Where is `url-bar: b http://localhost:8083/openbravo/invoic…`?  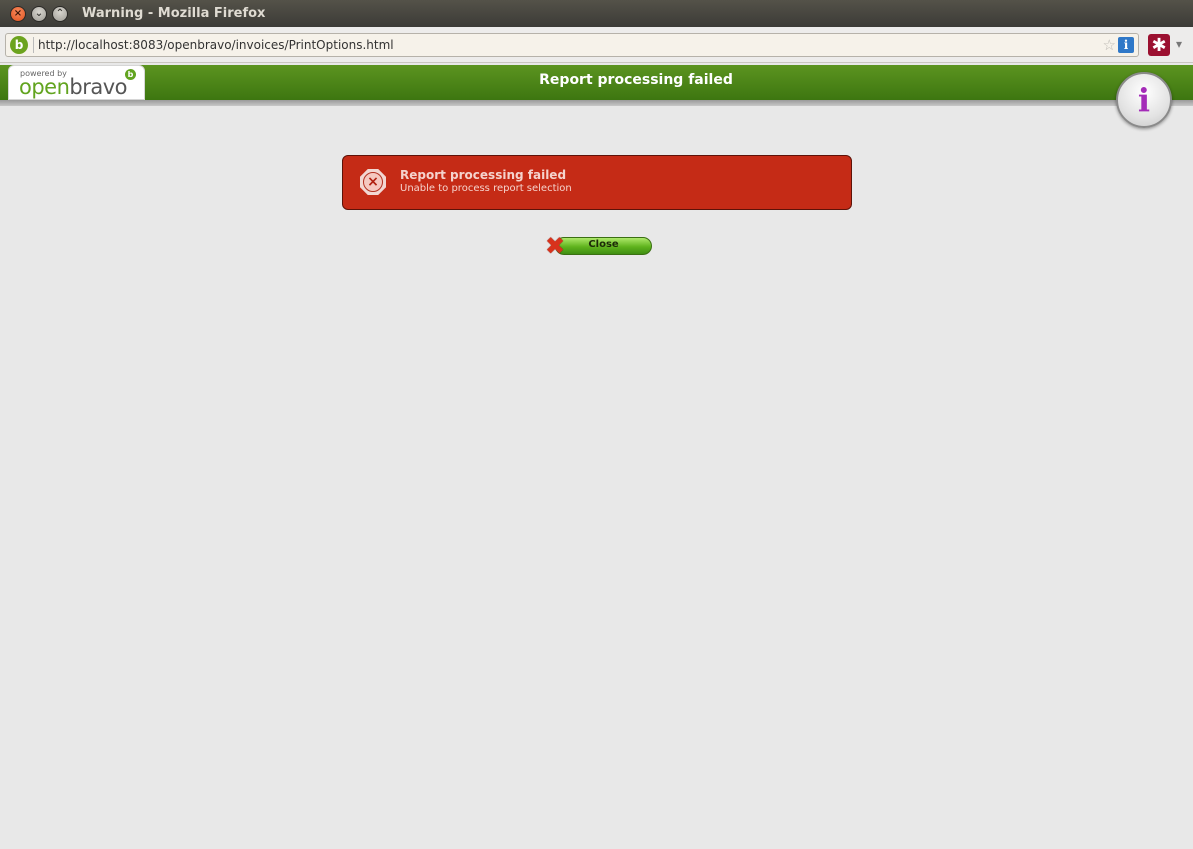 url-bar: b http://localhost:8083/openbravo/invoic… is located at coordinates (572, 45).